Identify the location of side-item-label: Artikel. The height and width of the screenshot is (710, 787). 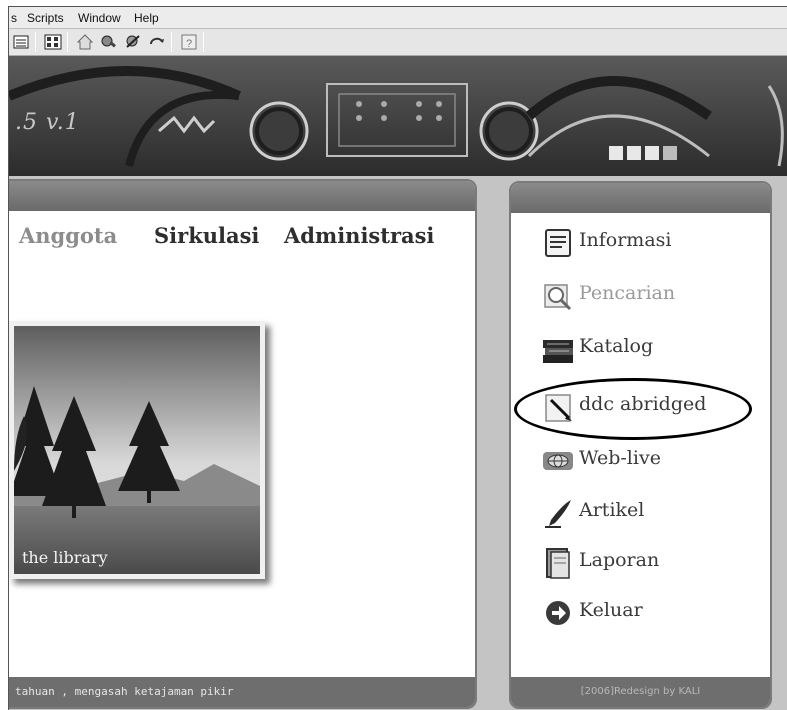
(612, 510).